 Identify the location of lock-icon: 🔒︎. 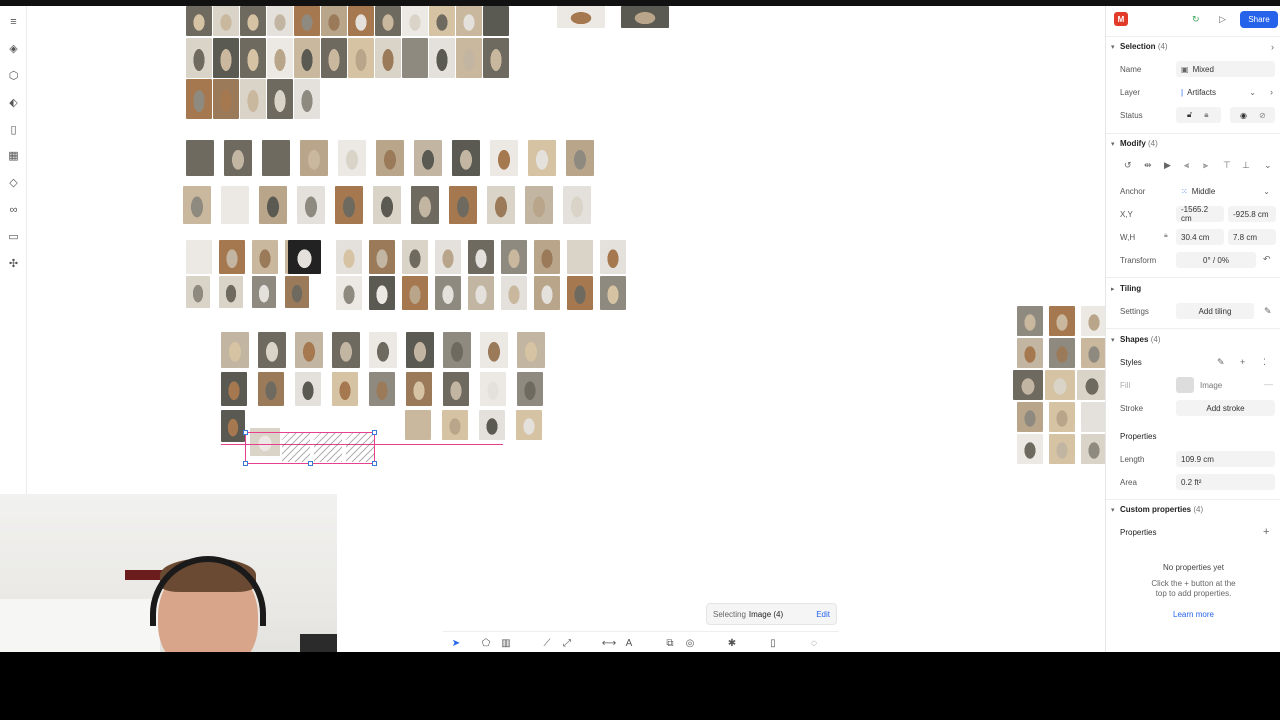
(1206, 115).